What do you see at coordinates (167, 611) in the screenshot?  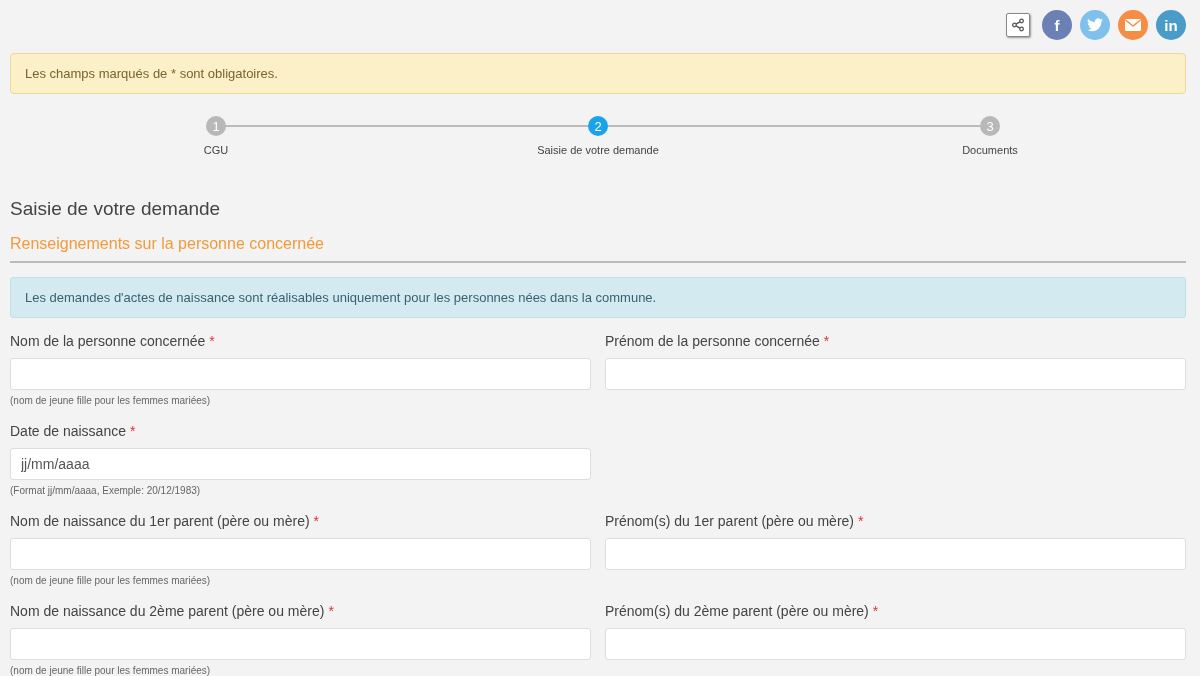 I see `field-label: Nom de naissance du 2ème parent (père ou mère)` at bounding box center [167, 611].